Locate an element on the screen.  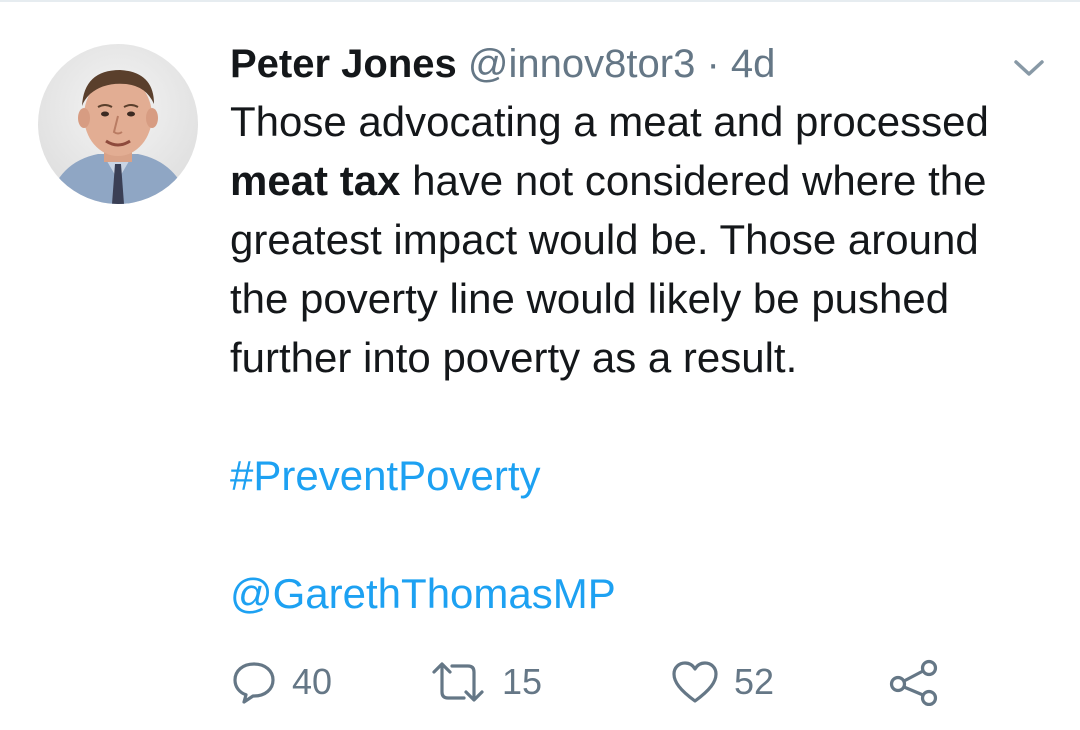
share-button is located at coordinates (914, 682).